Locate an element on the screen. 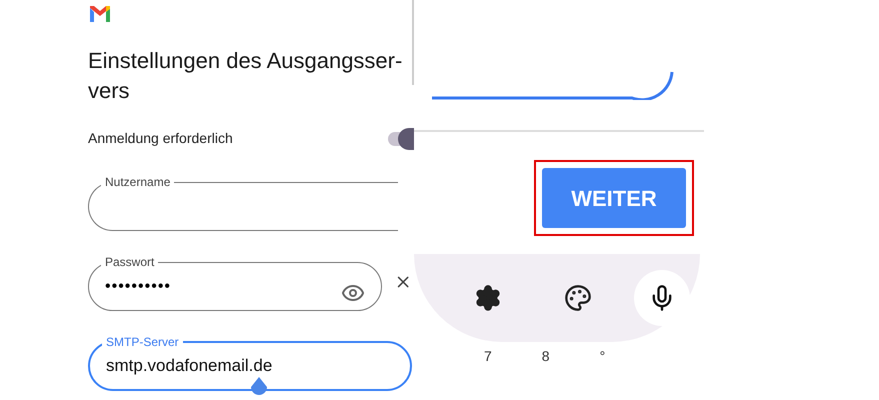  mail-logo-icon is located at coordinates (100, 14).